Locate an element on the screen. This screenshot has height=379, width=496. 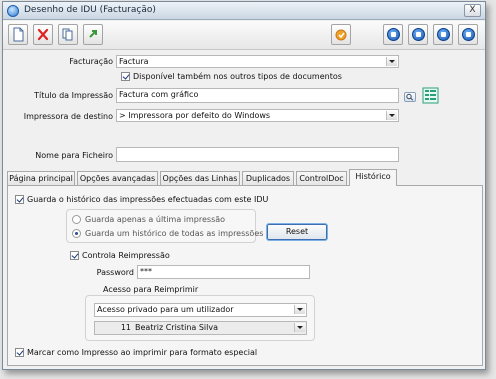
first-record-icon is located at coordinates (393, 34).